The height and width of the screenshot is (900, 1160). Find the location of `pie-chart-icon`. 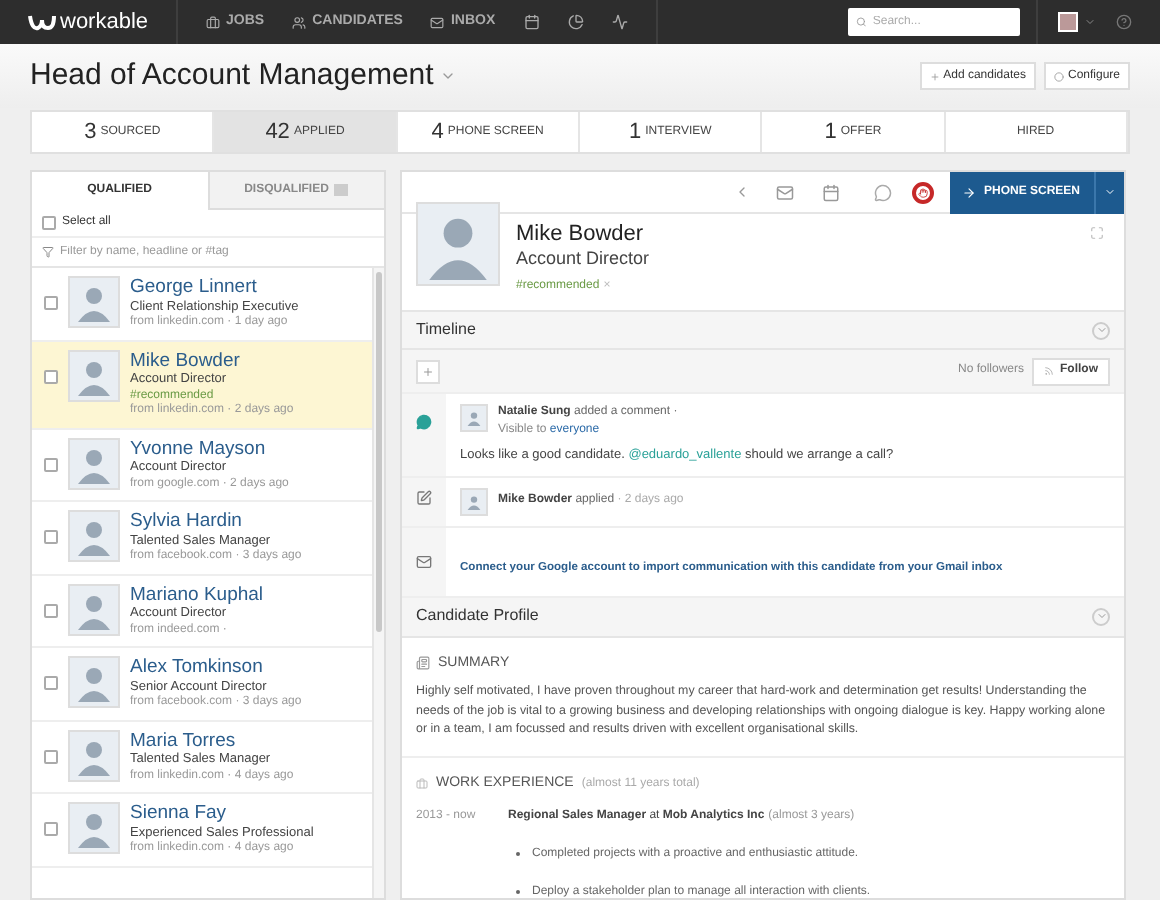

pie-chart-icon is located at coordinates (575, 22).